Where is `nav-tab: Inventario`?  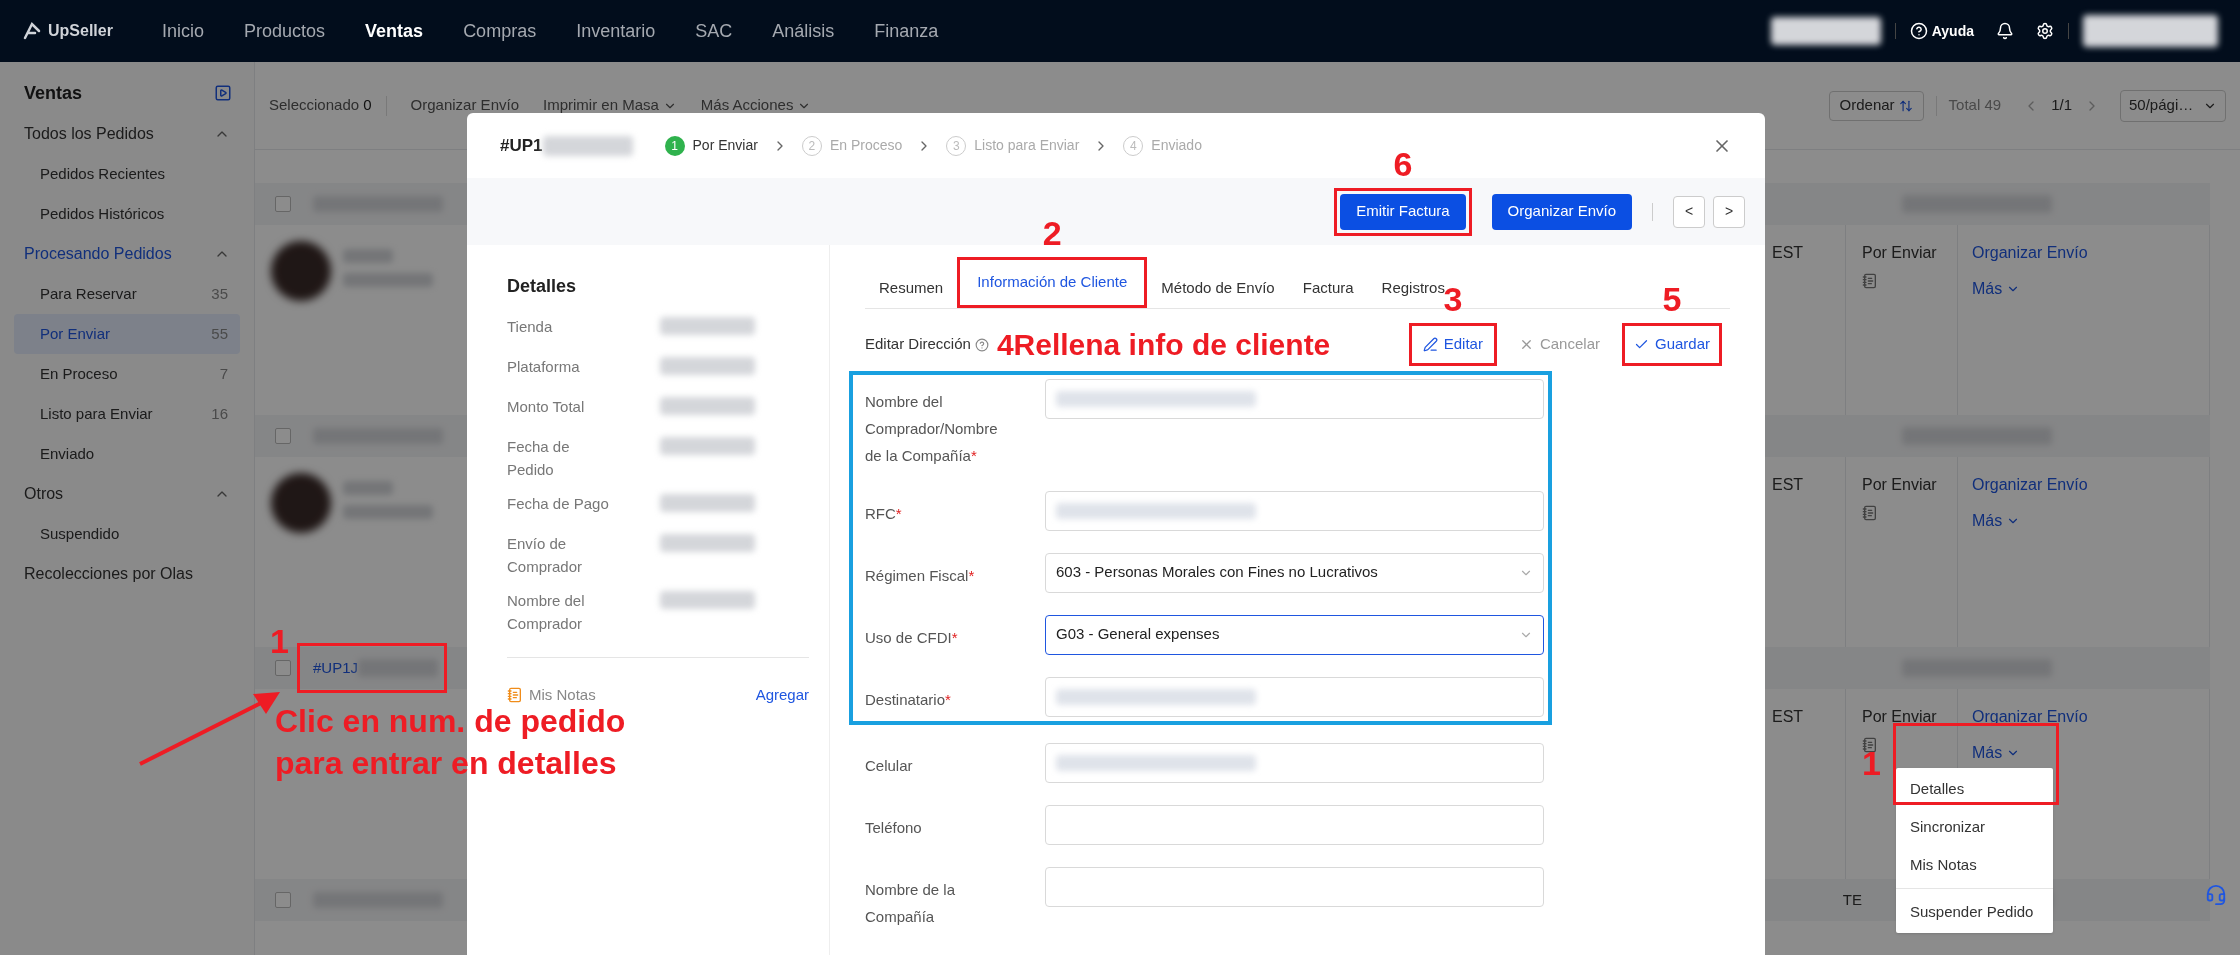 nav-tab: Inventario is located at coordinates (616, 31).